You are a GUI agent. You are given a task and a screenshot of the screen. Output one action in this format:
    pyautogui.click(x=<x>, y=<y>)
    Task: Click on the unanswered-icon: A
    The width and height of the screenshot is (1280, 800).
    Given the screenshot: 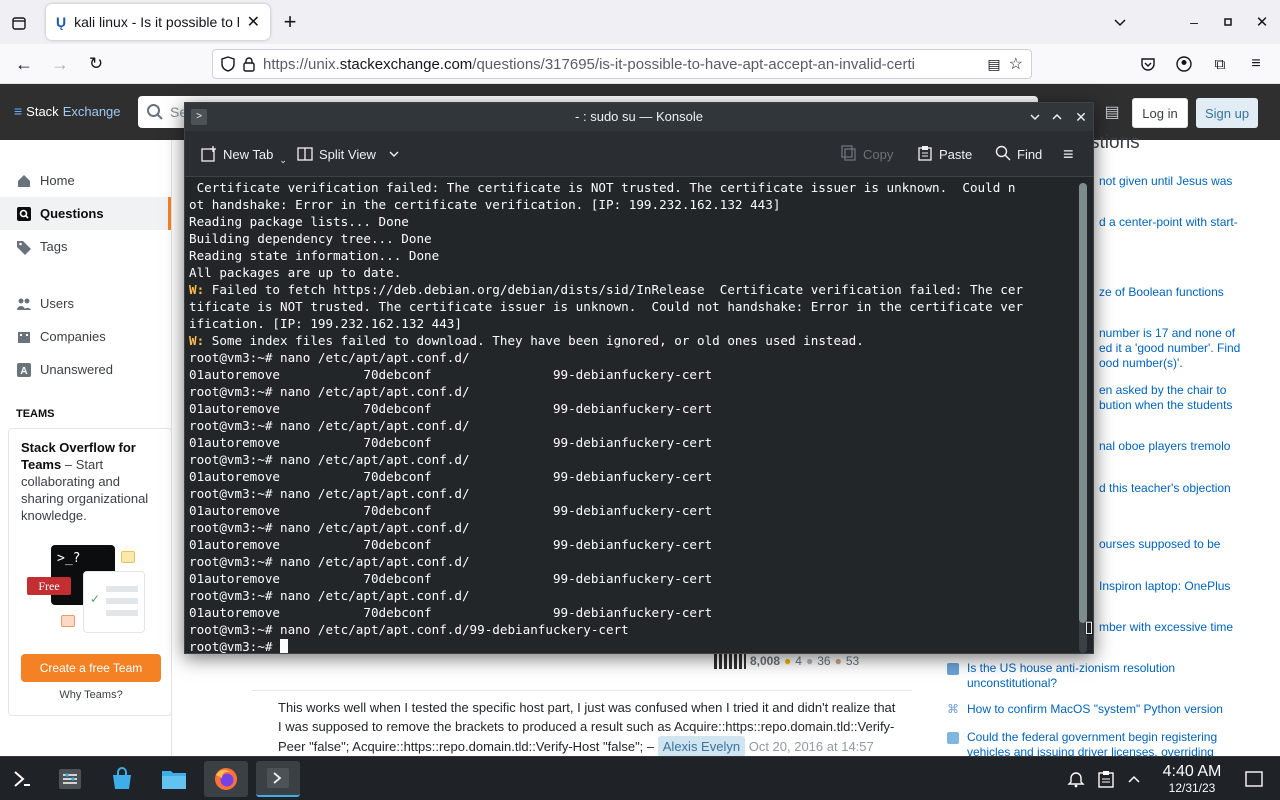 What is the action you would take?
    pyautogui.click(x=24, y=370)
    